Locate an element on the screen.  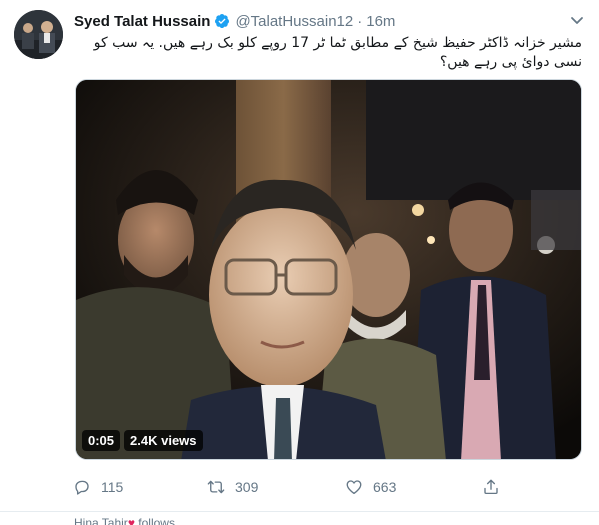
share-icon is located at coordinates (491, 487).